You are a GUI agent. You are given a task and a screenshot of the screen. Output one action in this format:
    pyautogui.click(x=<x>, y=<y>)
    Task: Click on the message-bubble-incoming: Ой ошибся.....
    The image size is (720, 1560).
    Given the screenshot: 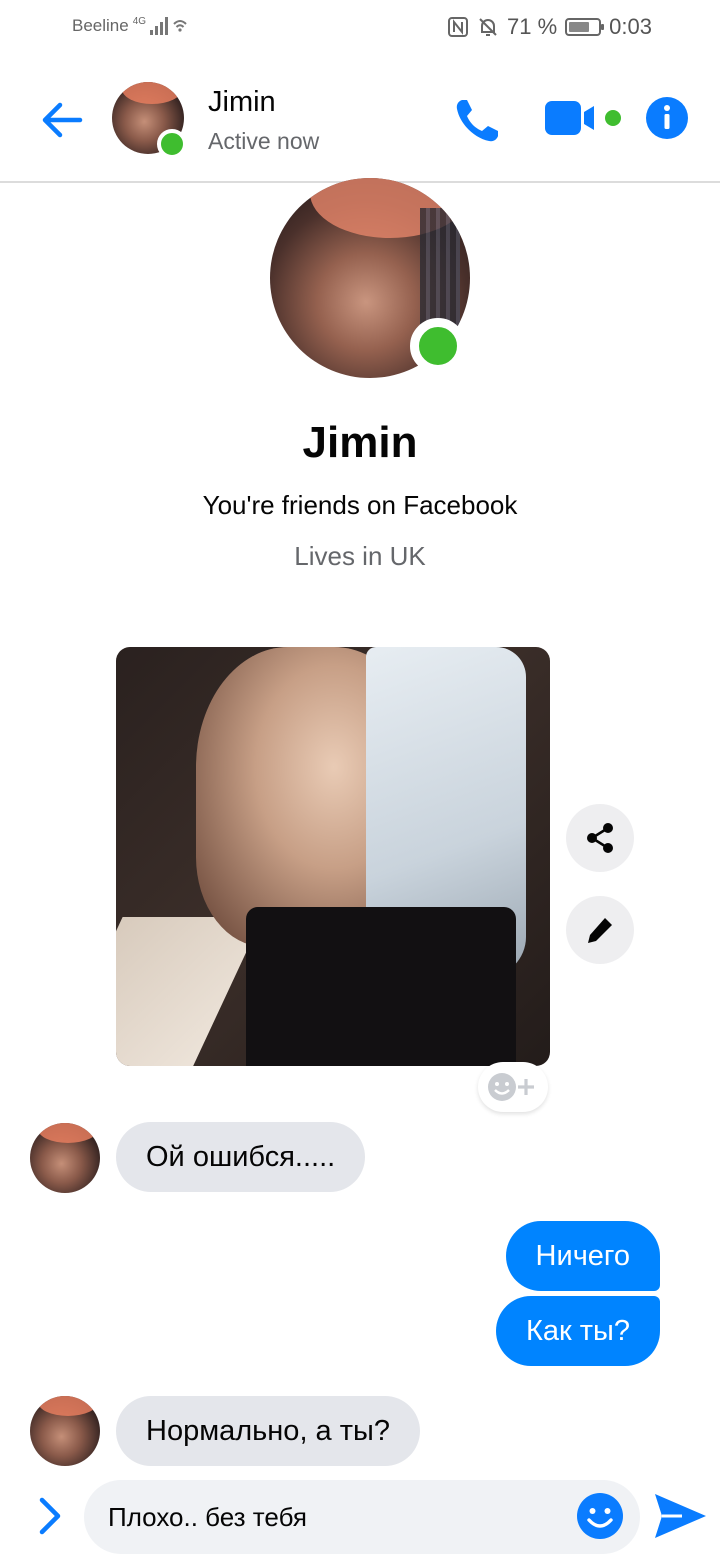 What is the action you would take?
    pyautogui.click(x=241, y=1157)
    